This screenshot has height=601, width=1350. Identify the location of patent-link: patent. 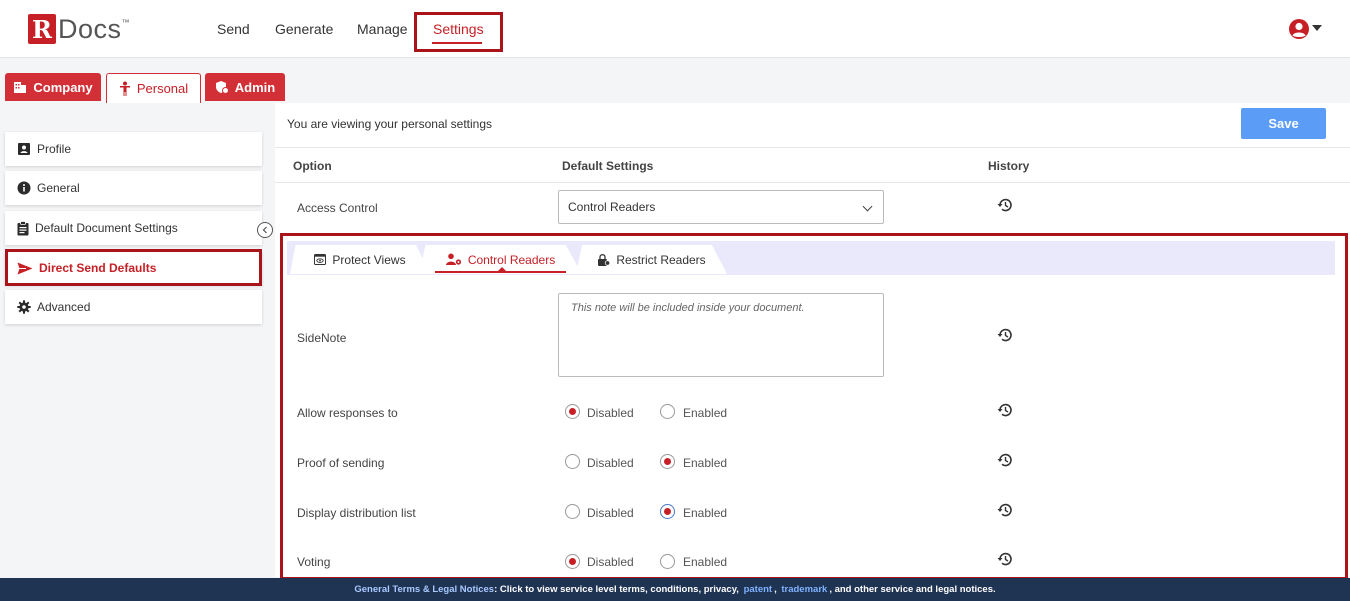
(758, 589).